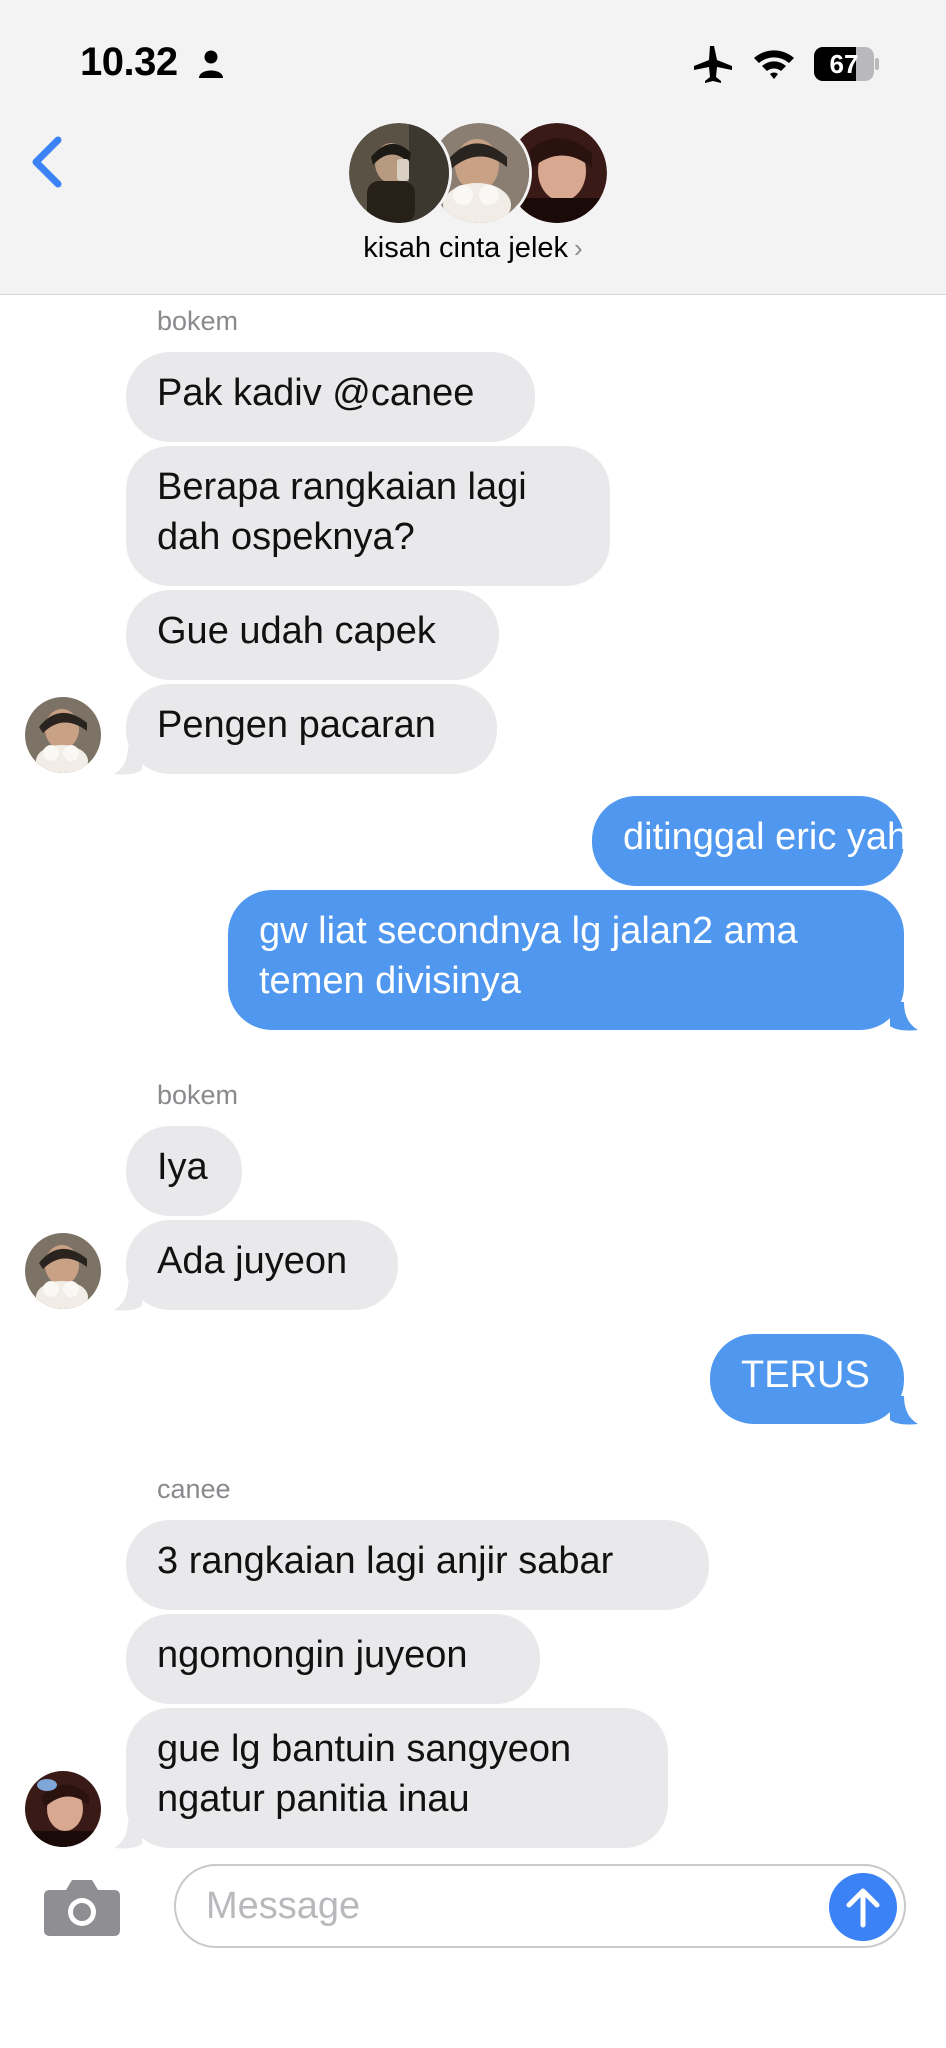 Image resolution: width=946 pixels, height=2048 pixels. I want to click on message-text: Pengen pacaran, so click(296, 725).